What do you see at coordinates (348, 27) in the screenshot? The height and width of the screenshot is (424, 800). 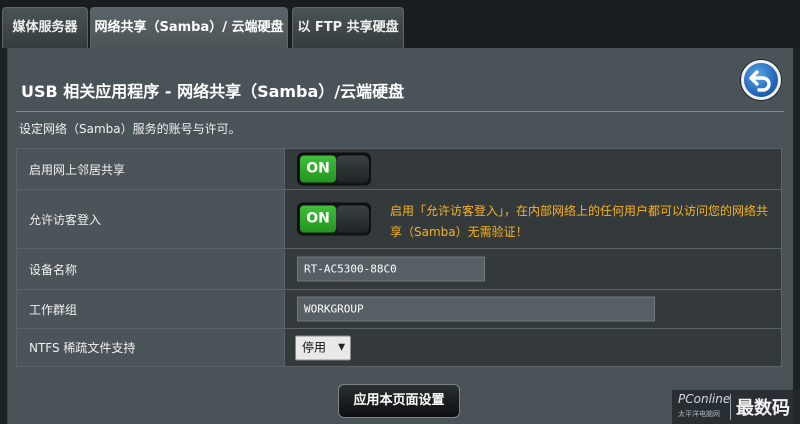 I see `tab-ftp-share: 以 FTP 共享硬盘` at bounding box center [348, 27].